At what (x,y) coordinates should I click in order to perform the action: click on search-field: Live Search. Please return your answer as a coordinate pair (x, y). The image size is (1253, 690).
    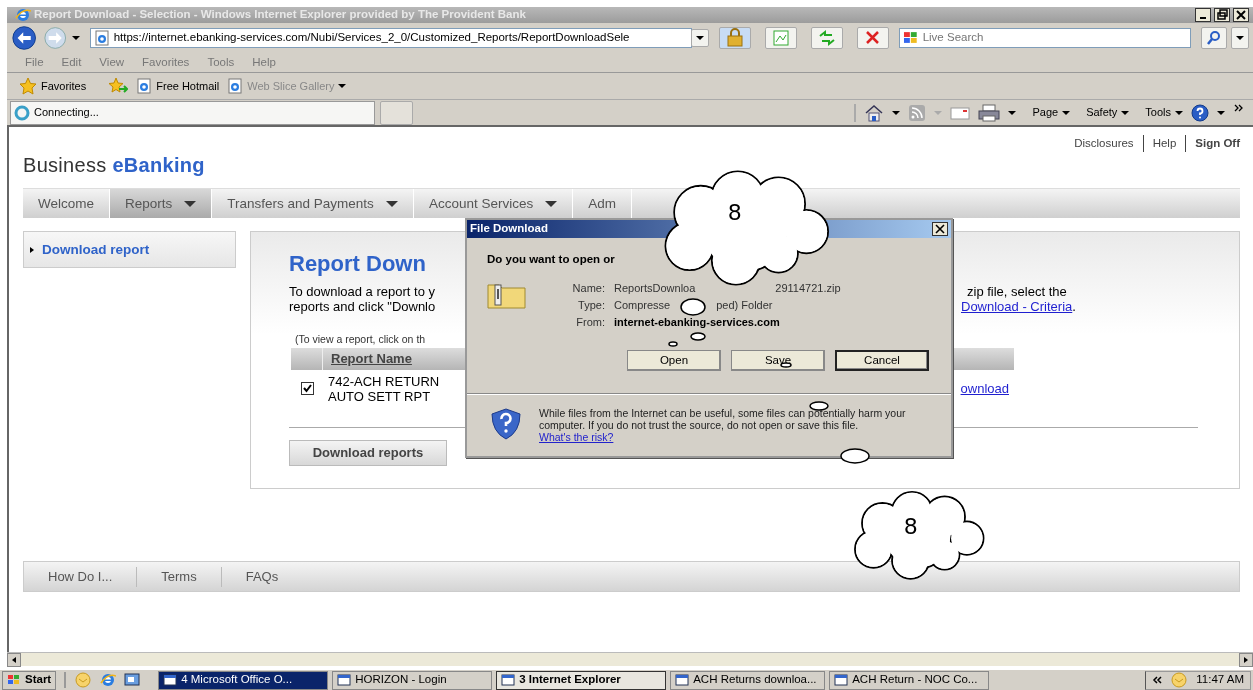
    Looking at the image, I should click on (1054, 38).